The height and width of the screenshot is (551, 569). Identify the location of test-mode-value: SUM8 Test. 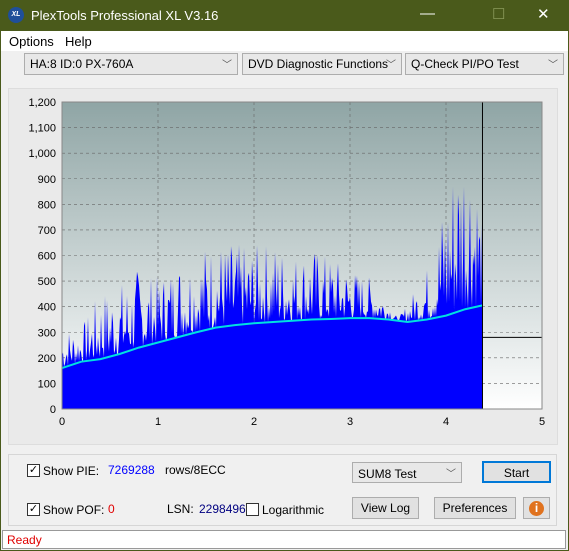
(387, 474).